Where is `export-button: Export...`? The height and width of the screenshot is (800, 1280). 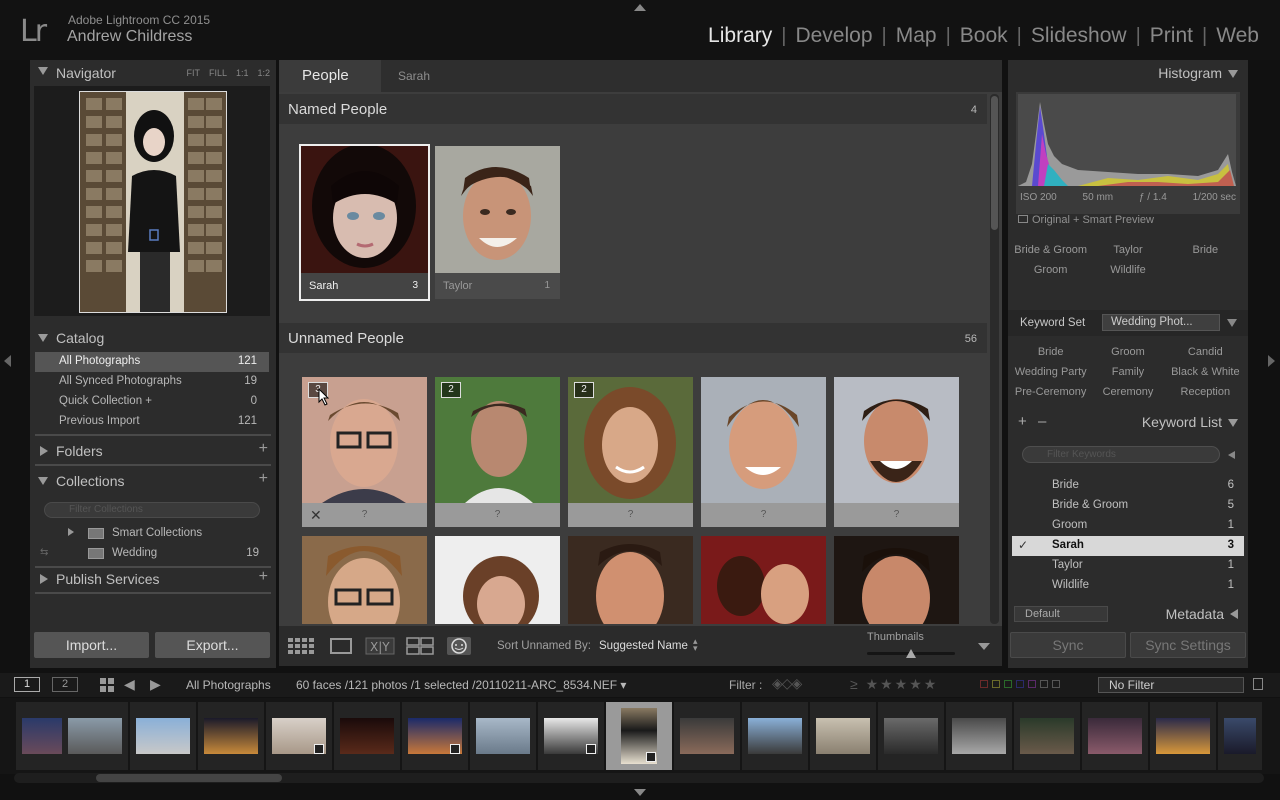
export-button: Export... is located at coordinates (212, 645).